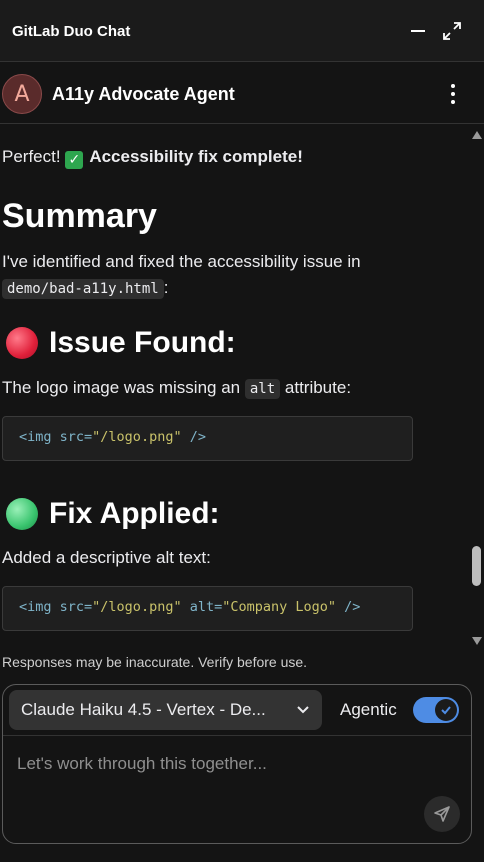 This screenshot has width=484, height=862. I want to click on agent-avatar: A, so click(22, 94).